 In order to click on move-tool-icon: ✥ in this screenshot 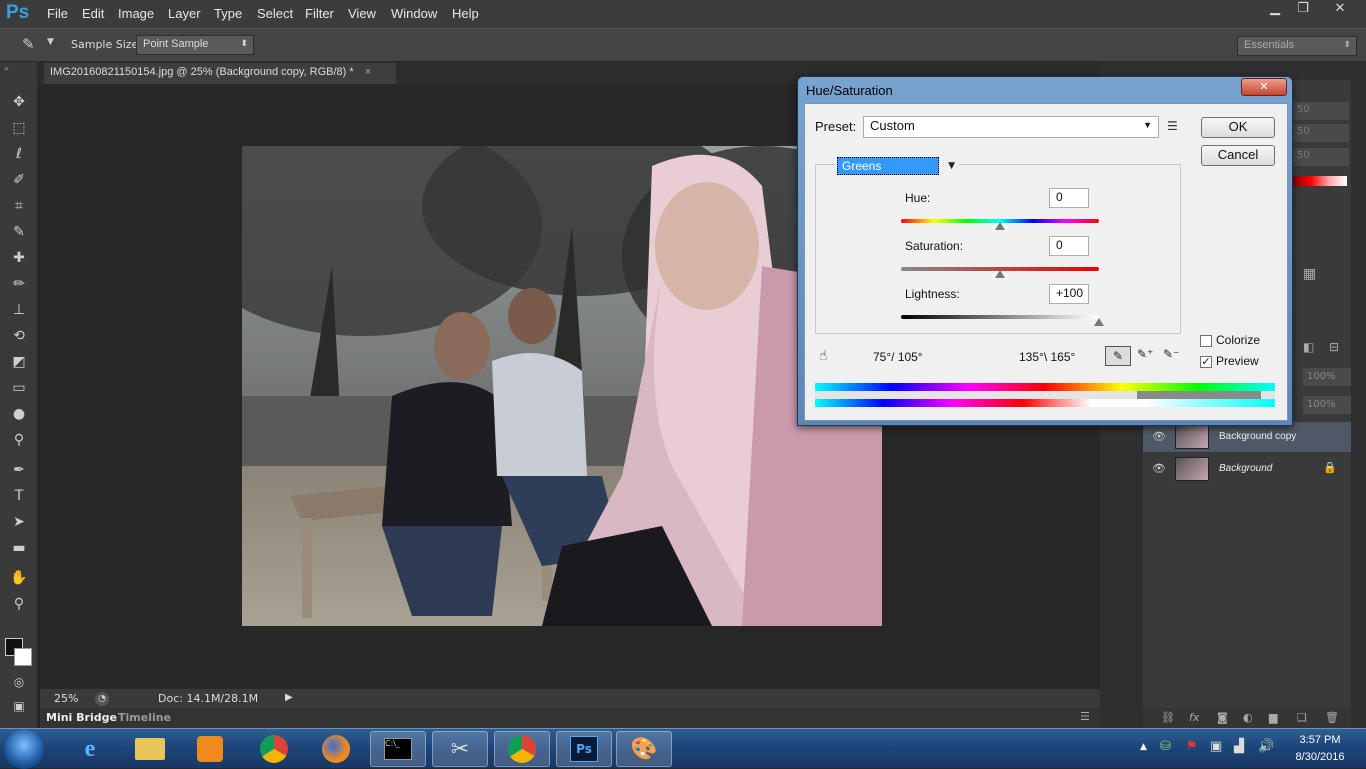, I will do `click(19, 102)`.